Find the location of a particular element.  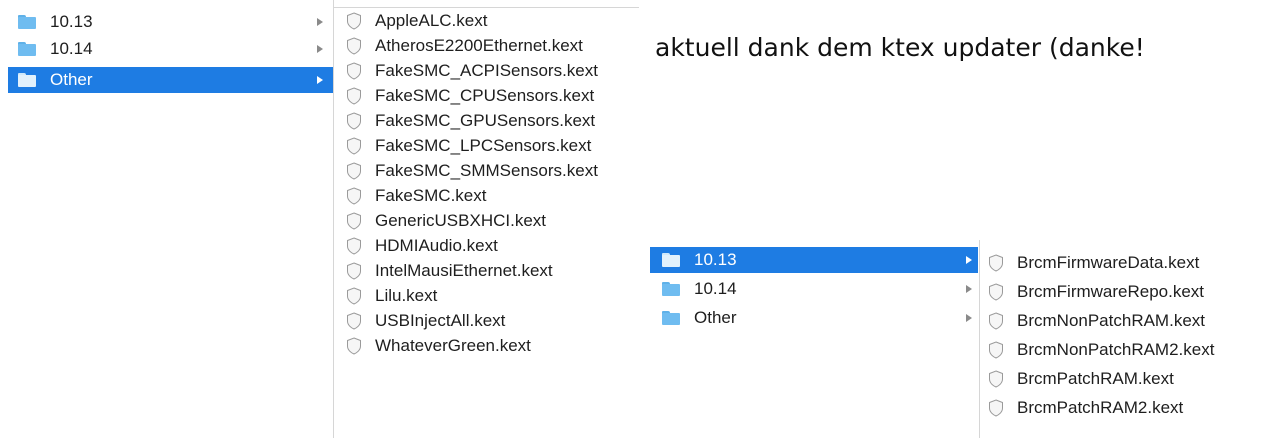

kext-item: FakeSMC_CPUSensors.kext is located at coordinates (491, 95).